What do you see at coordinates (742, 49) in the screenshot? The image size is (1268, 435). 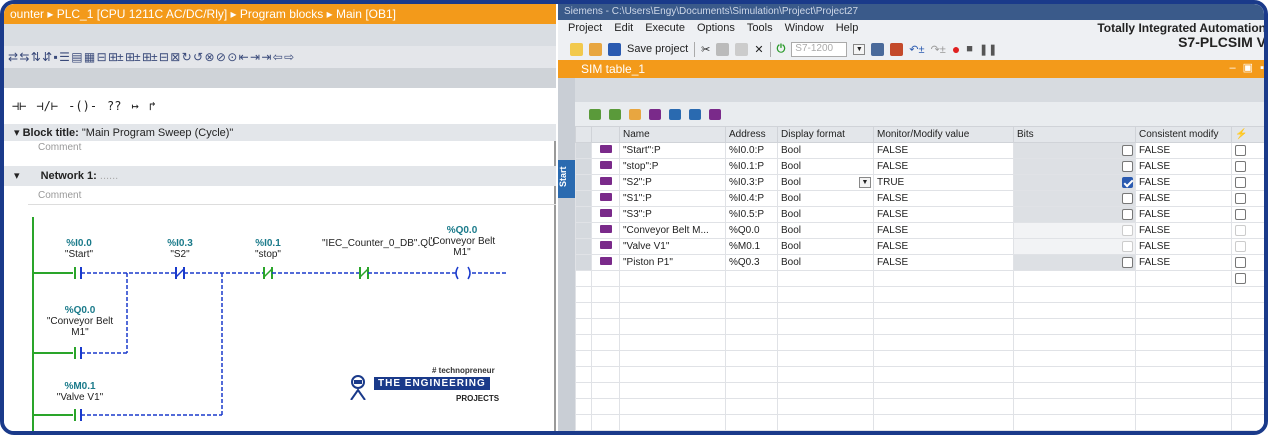 I see `paste-icon` at bounding box center [742, 49].